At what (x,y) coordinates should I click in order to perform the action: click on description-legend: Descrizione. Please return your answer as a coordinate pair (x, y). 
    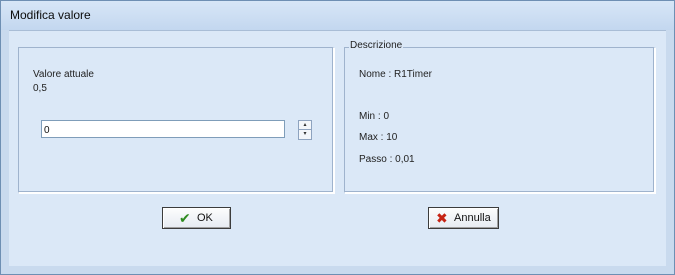
    Looking at the image, I should click on (376, 45).